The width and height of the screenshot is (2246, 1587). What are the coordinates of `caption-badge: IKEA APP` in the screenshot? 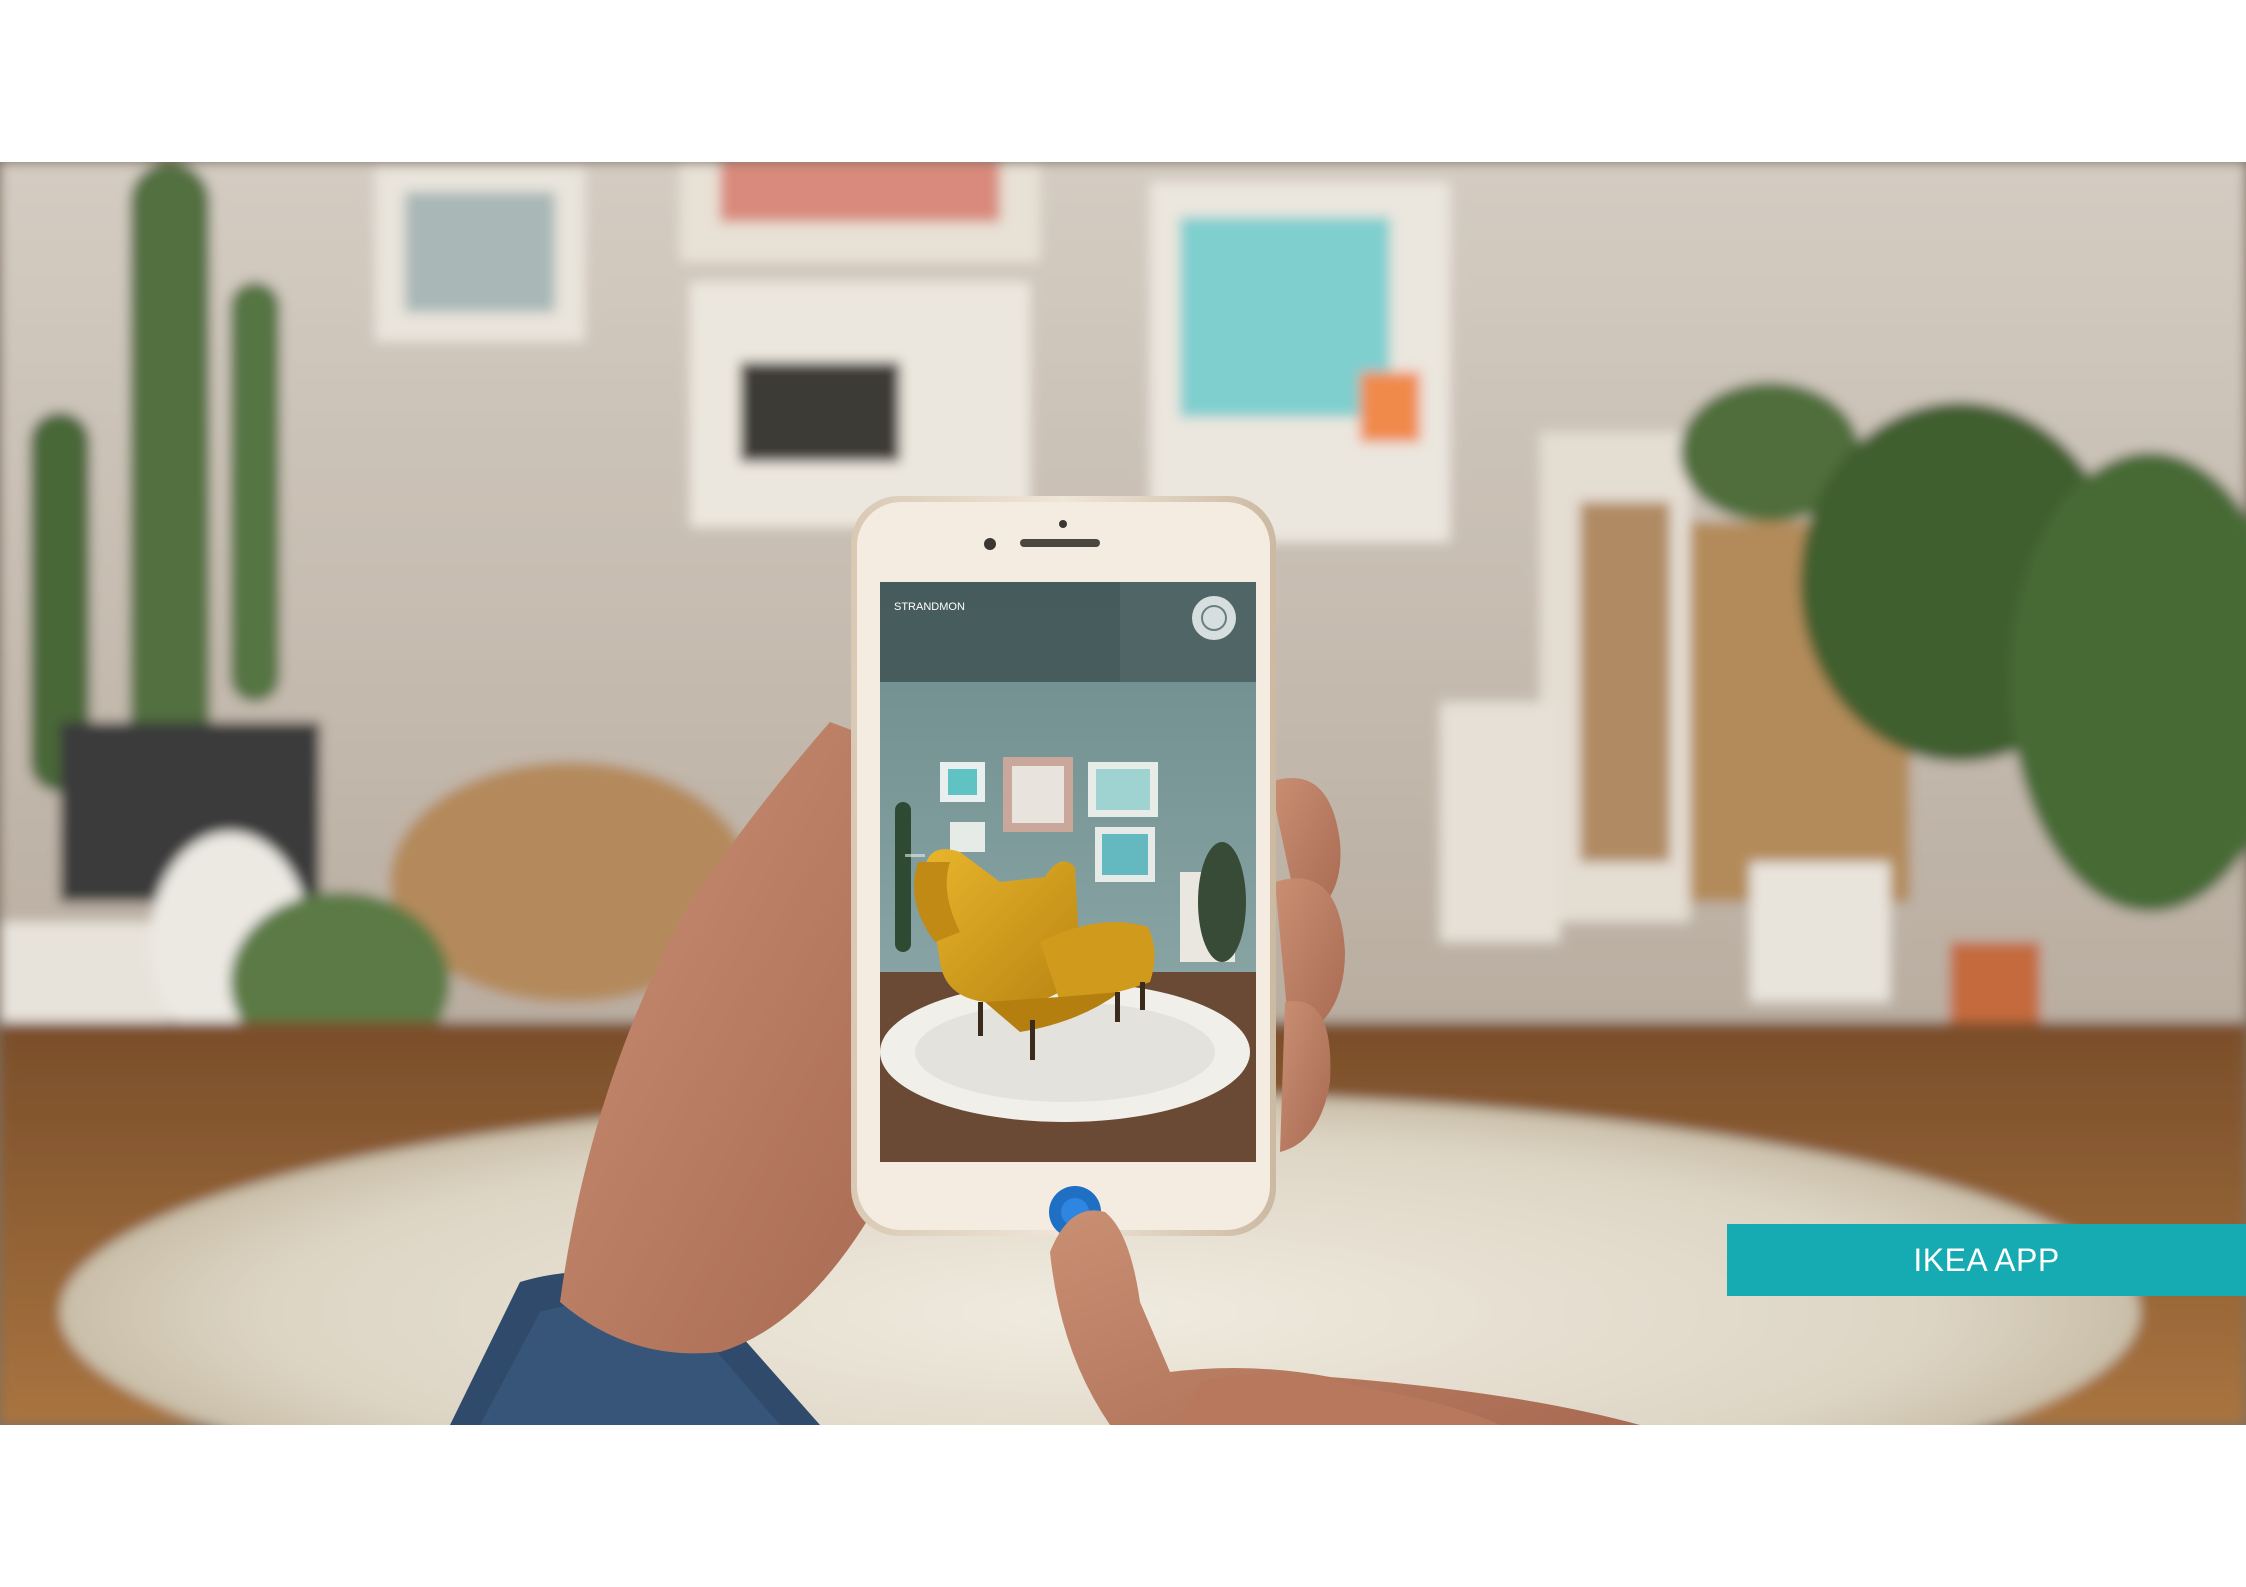 It's located at (1986, 1260).